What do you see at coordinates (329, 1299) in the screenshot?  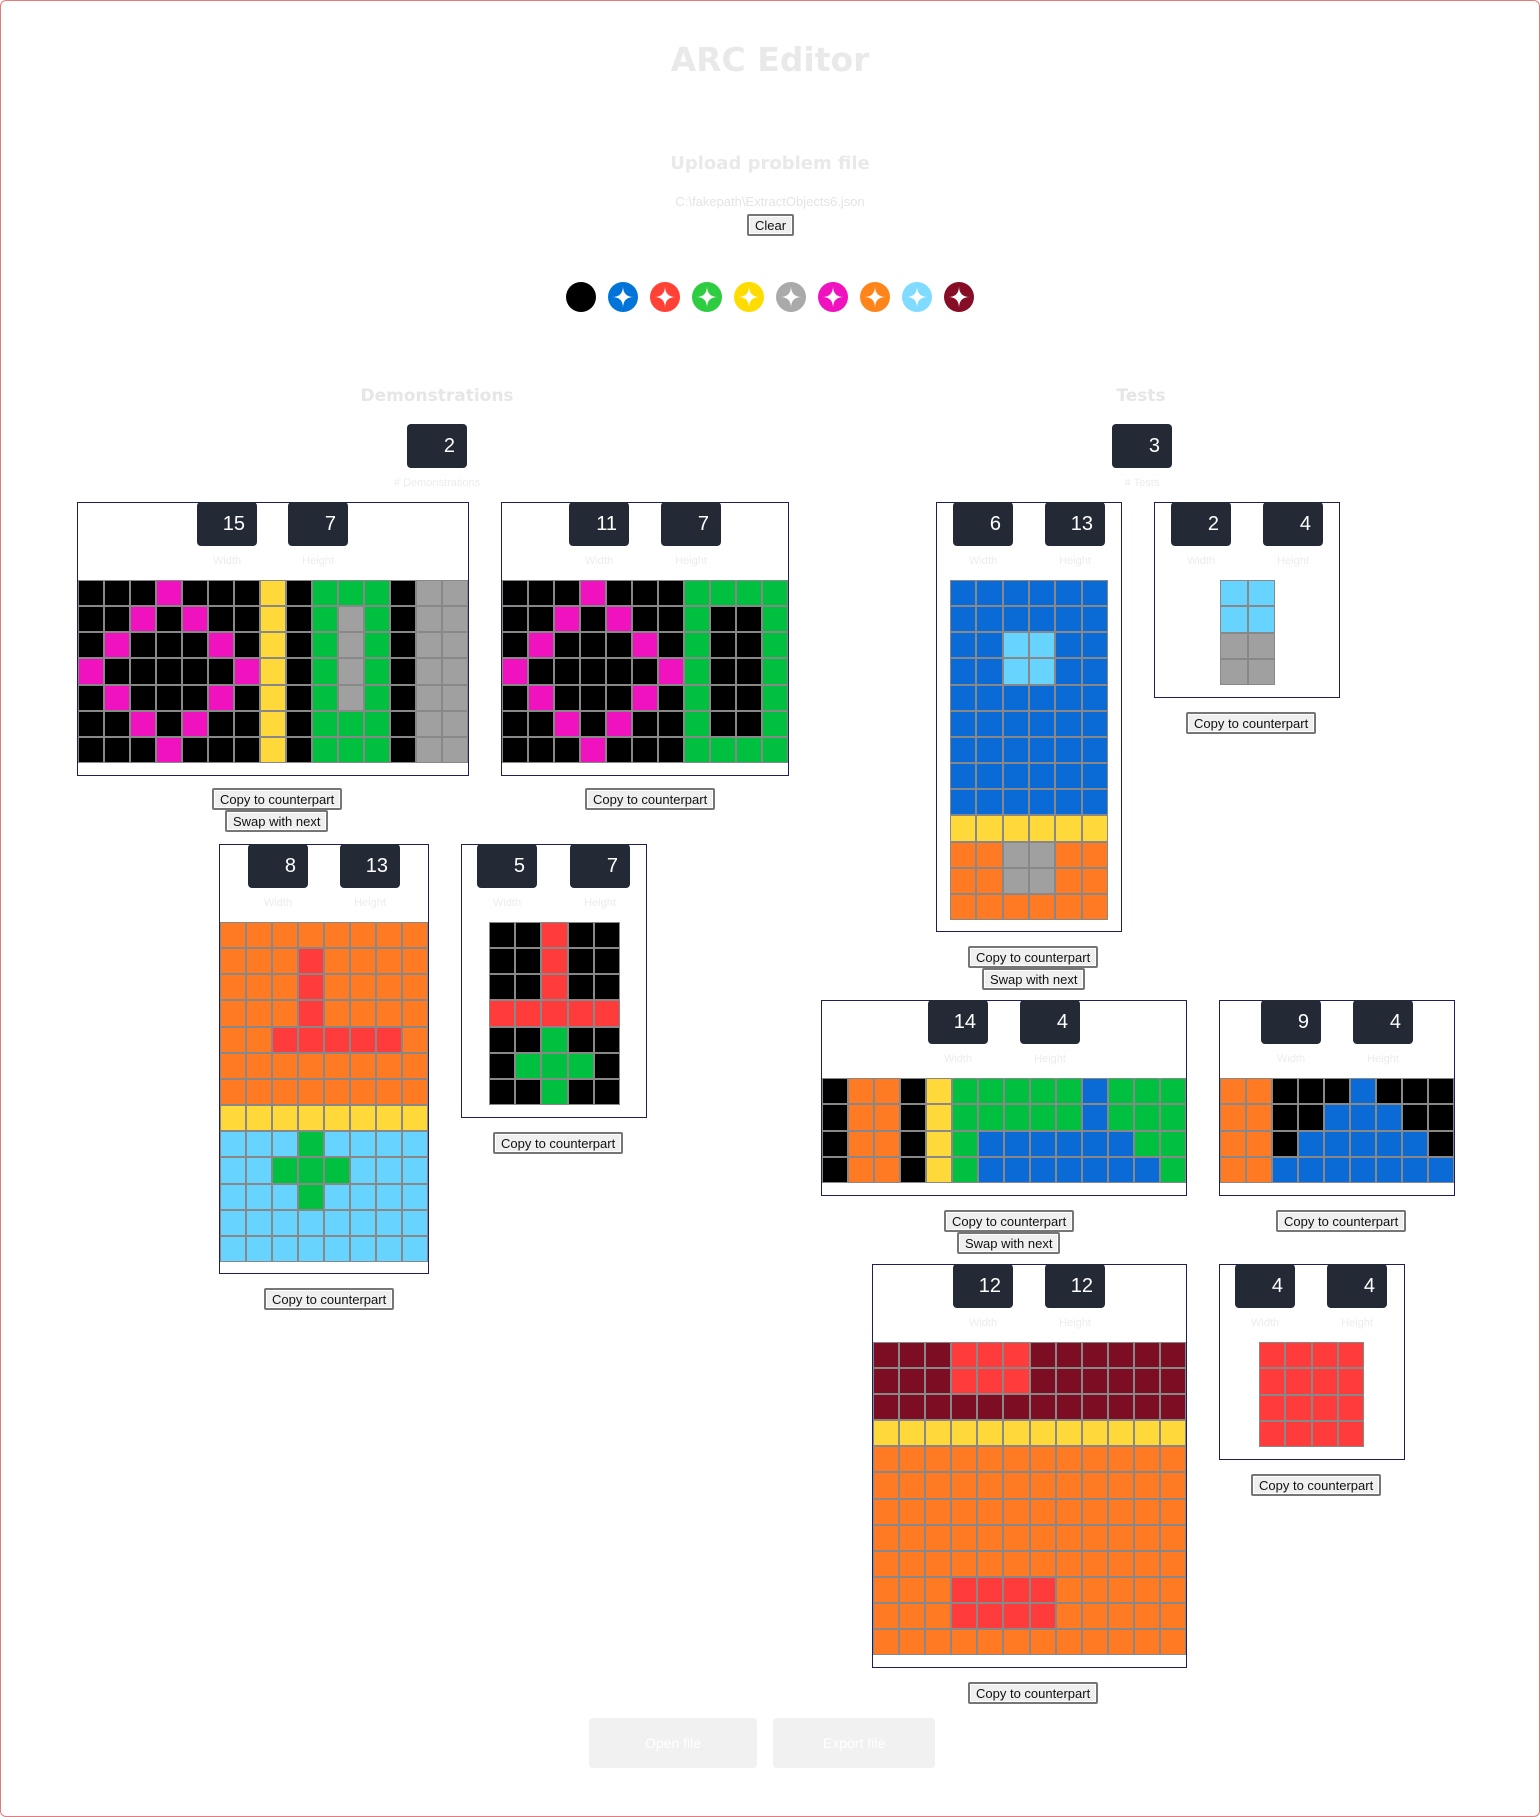 I see `demo2-in-copy-button: Copy to counterpart` at bounding box center [329, 1299].